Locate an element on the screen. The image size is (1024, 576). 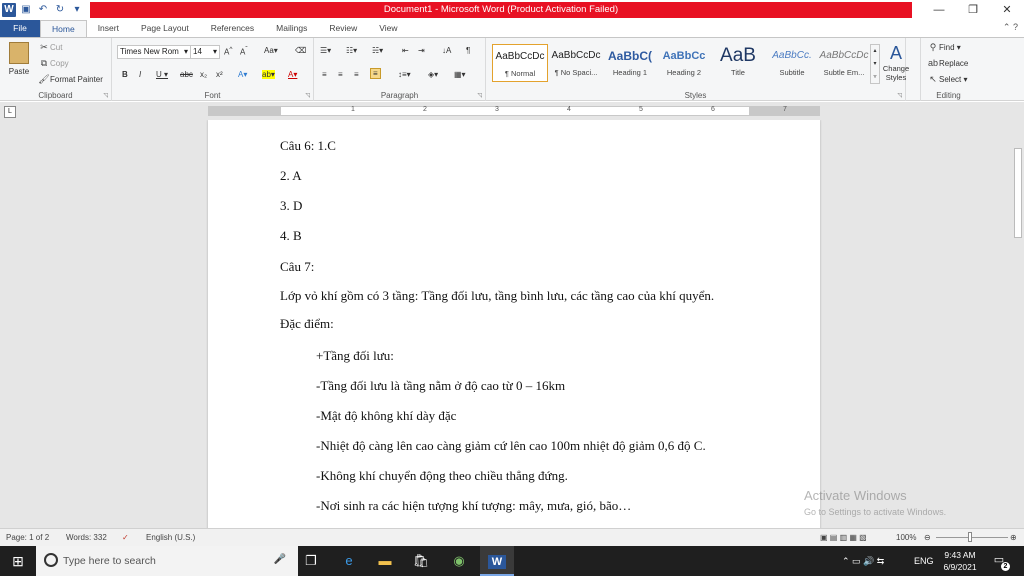
change-styles-button: A Change Styles is located at coordinates (896, 62).